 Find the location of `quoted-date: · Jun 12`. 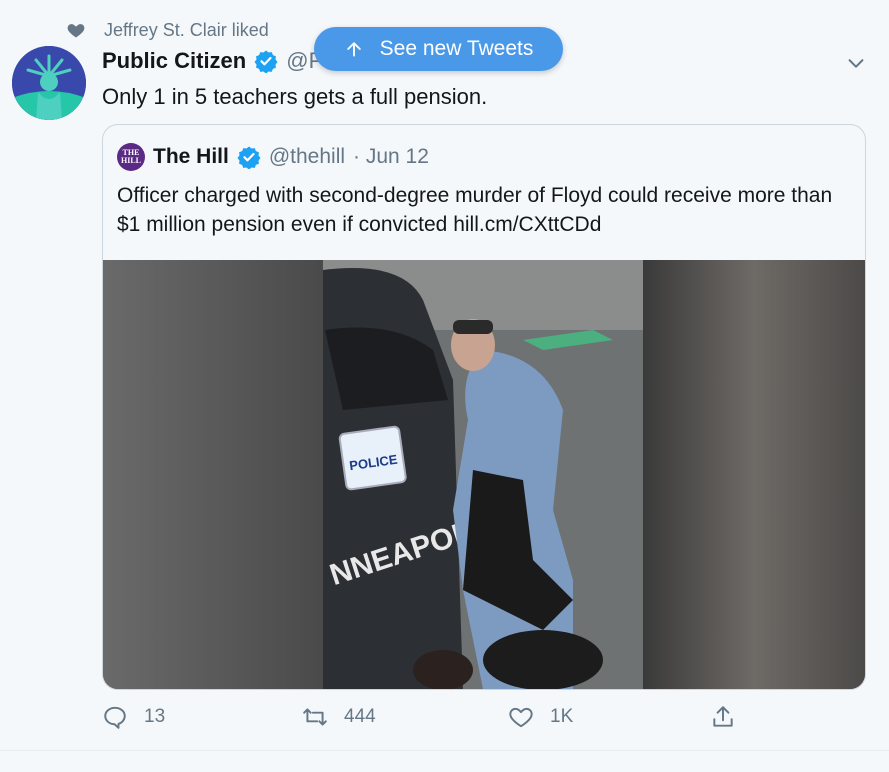

quoted-date: · Jun 12 is located at coordinates (391, 157).